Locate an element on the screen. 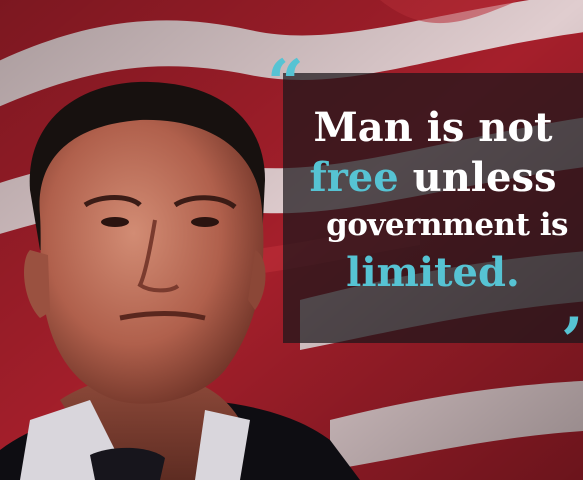 Image resolution: width=583 pixels, height=480 pixels. quote-line-3: government is is located at coordinates (447, 225).